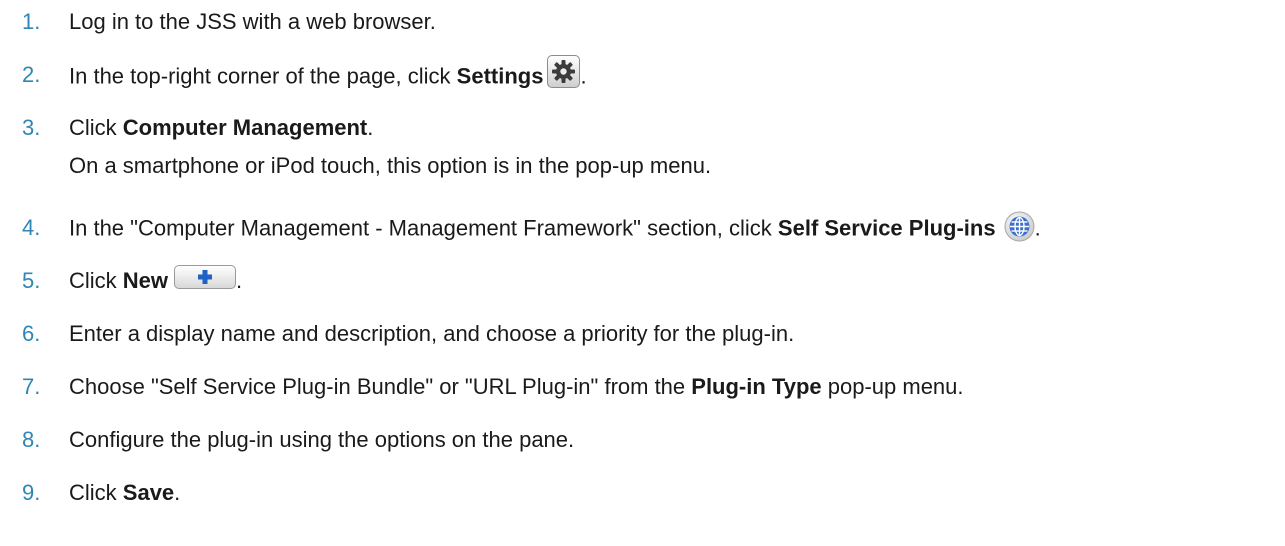  I want to click on step-number: 9., so click(31, 492).